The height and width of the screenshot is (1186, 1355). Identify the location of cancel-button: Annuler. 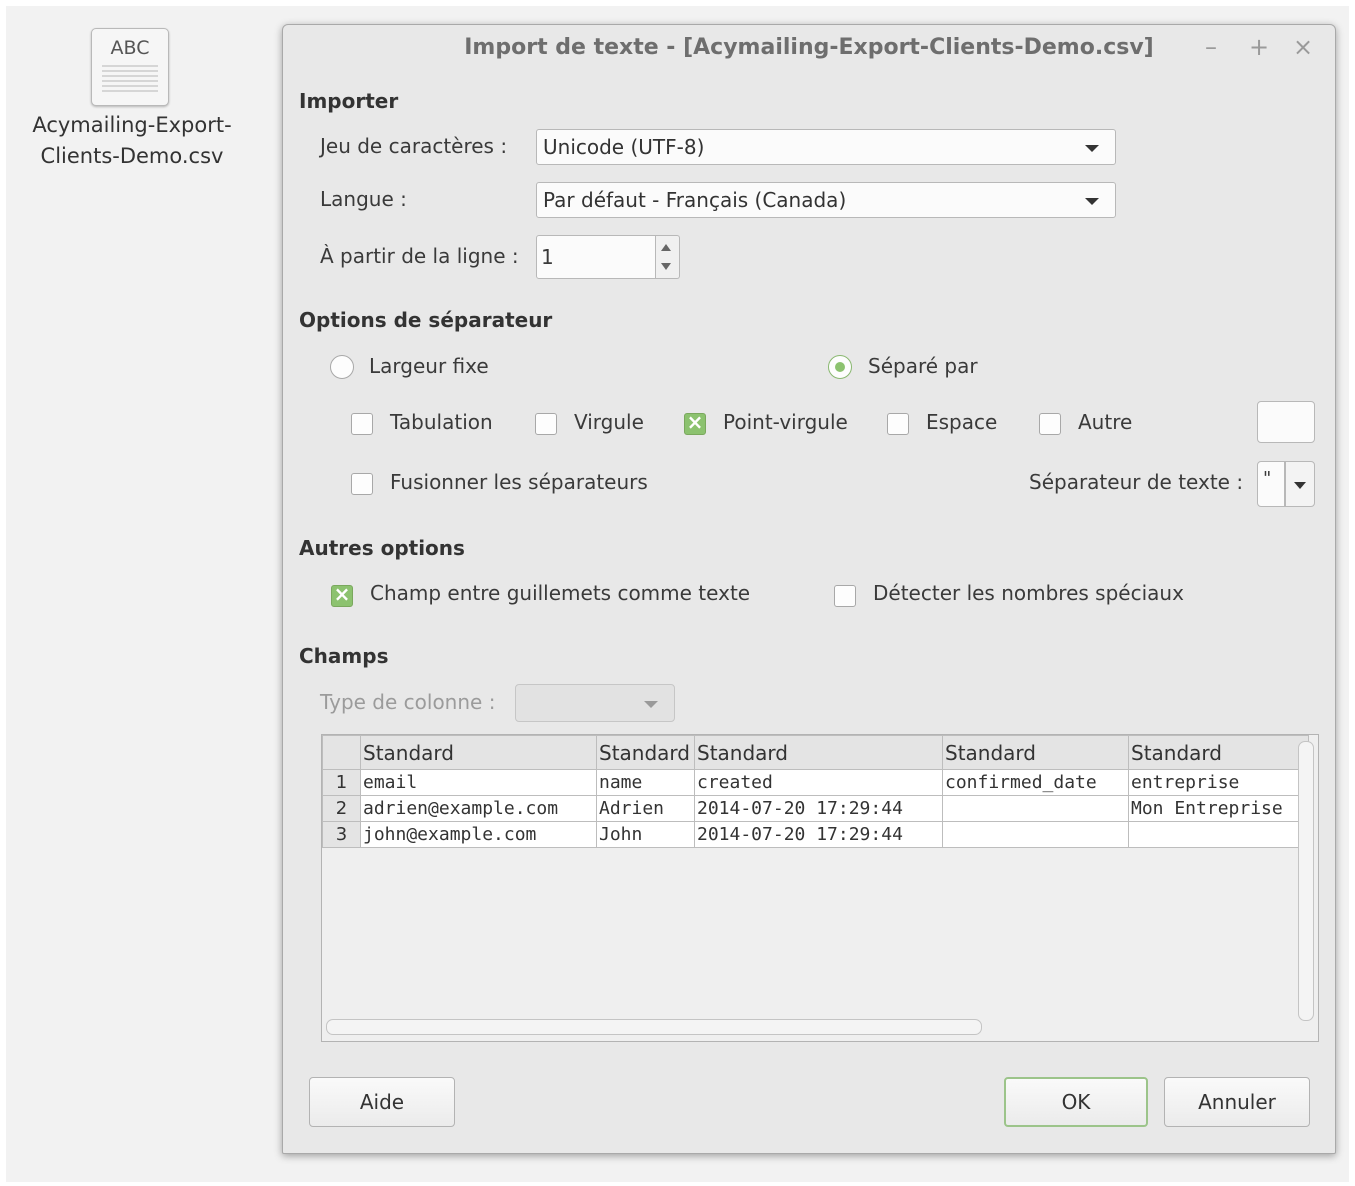
(1237, 1102).